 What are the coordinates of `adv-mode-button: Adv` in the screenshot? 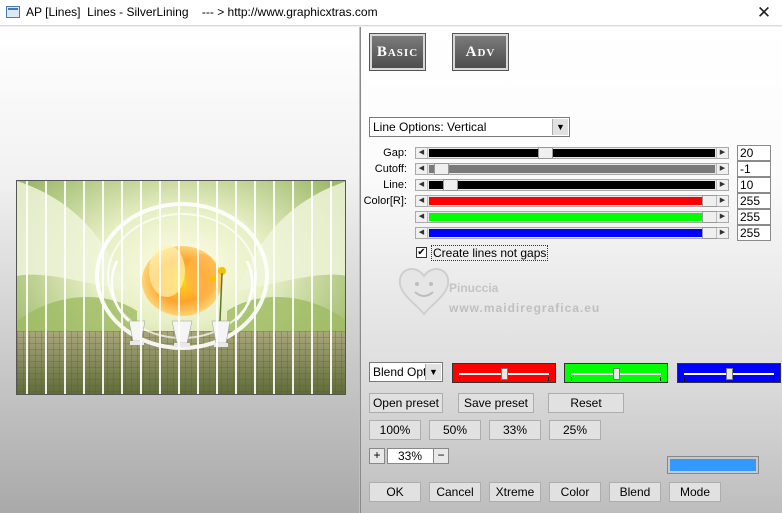 It's located at (480, 52).